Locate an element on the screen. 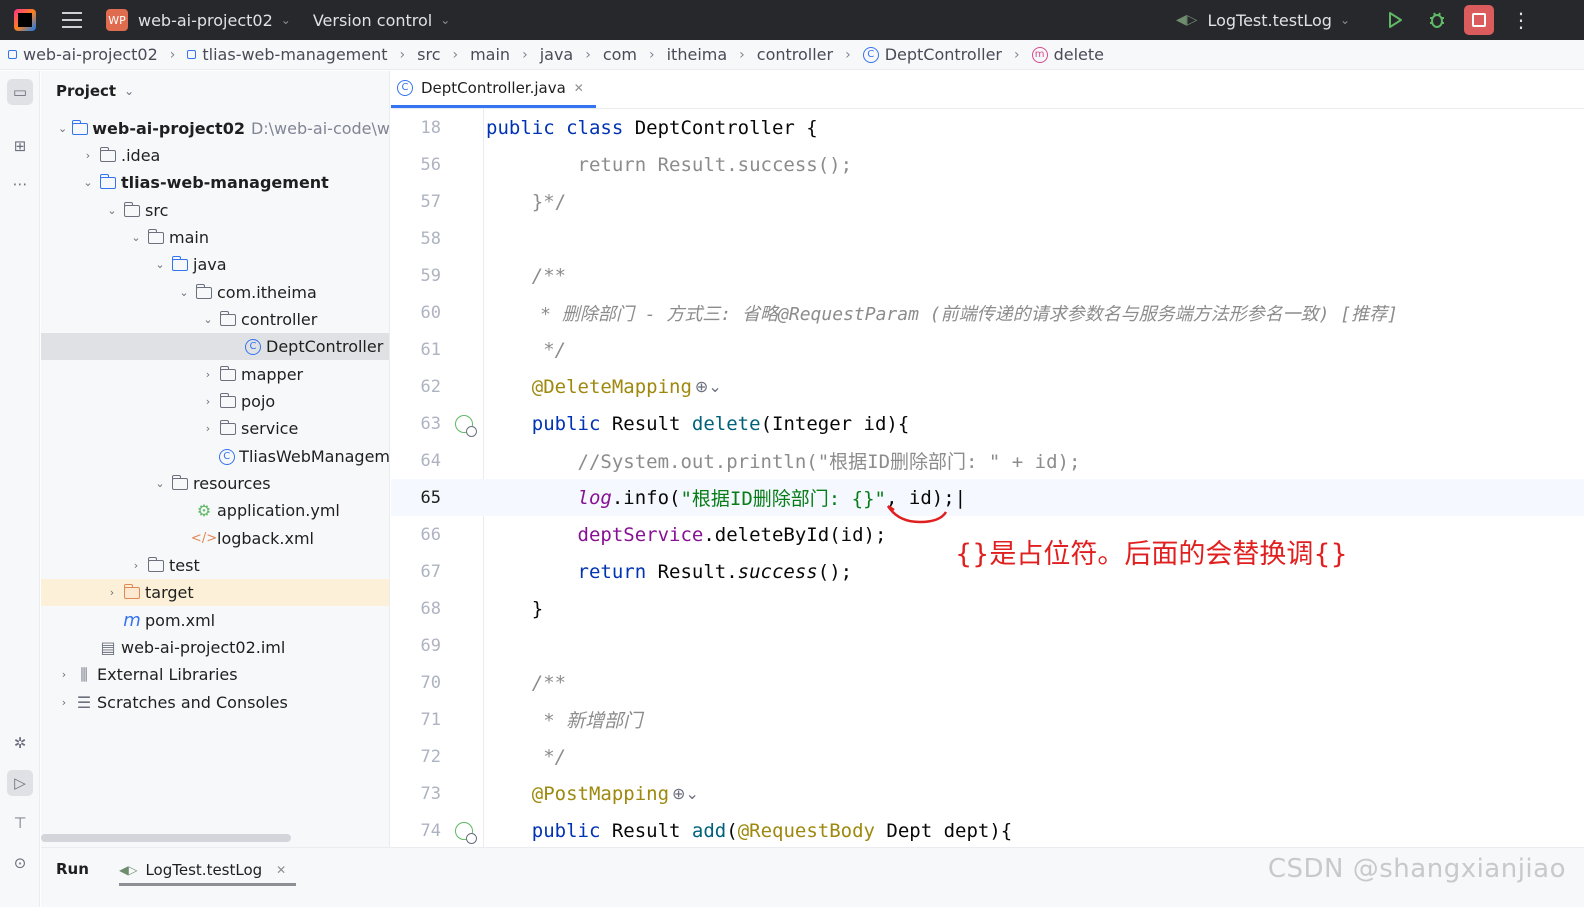 Image resolution: width=1584 pixels, height=907 pixels. stop-button is located at coordinates (1479, 20).